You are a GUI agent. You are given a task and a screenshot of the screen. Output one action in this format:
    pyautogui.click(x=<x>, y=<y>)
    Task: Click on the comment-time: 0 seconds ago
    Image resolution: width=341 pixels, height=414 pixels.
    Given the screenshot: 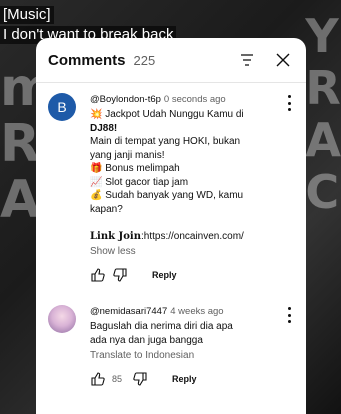 What is the action you would take?
    pyautogui.click(x=194, y=99)
    